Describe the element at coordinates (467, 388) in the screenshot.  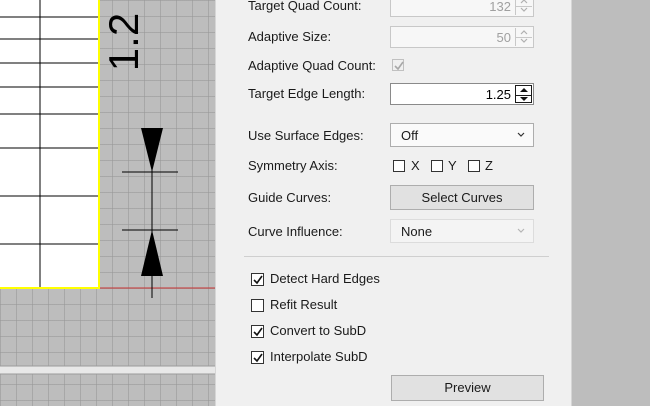
I see `preview-button: Preview` at that location.